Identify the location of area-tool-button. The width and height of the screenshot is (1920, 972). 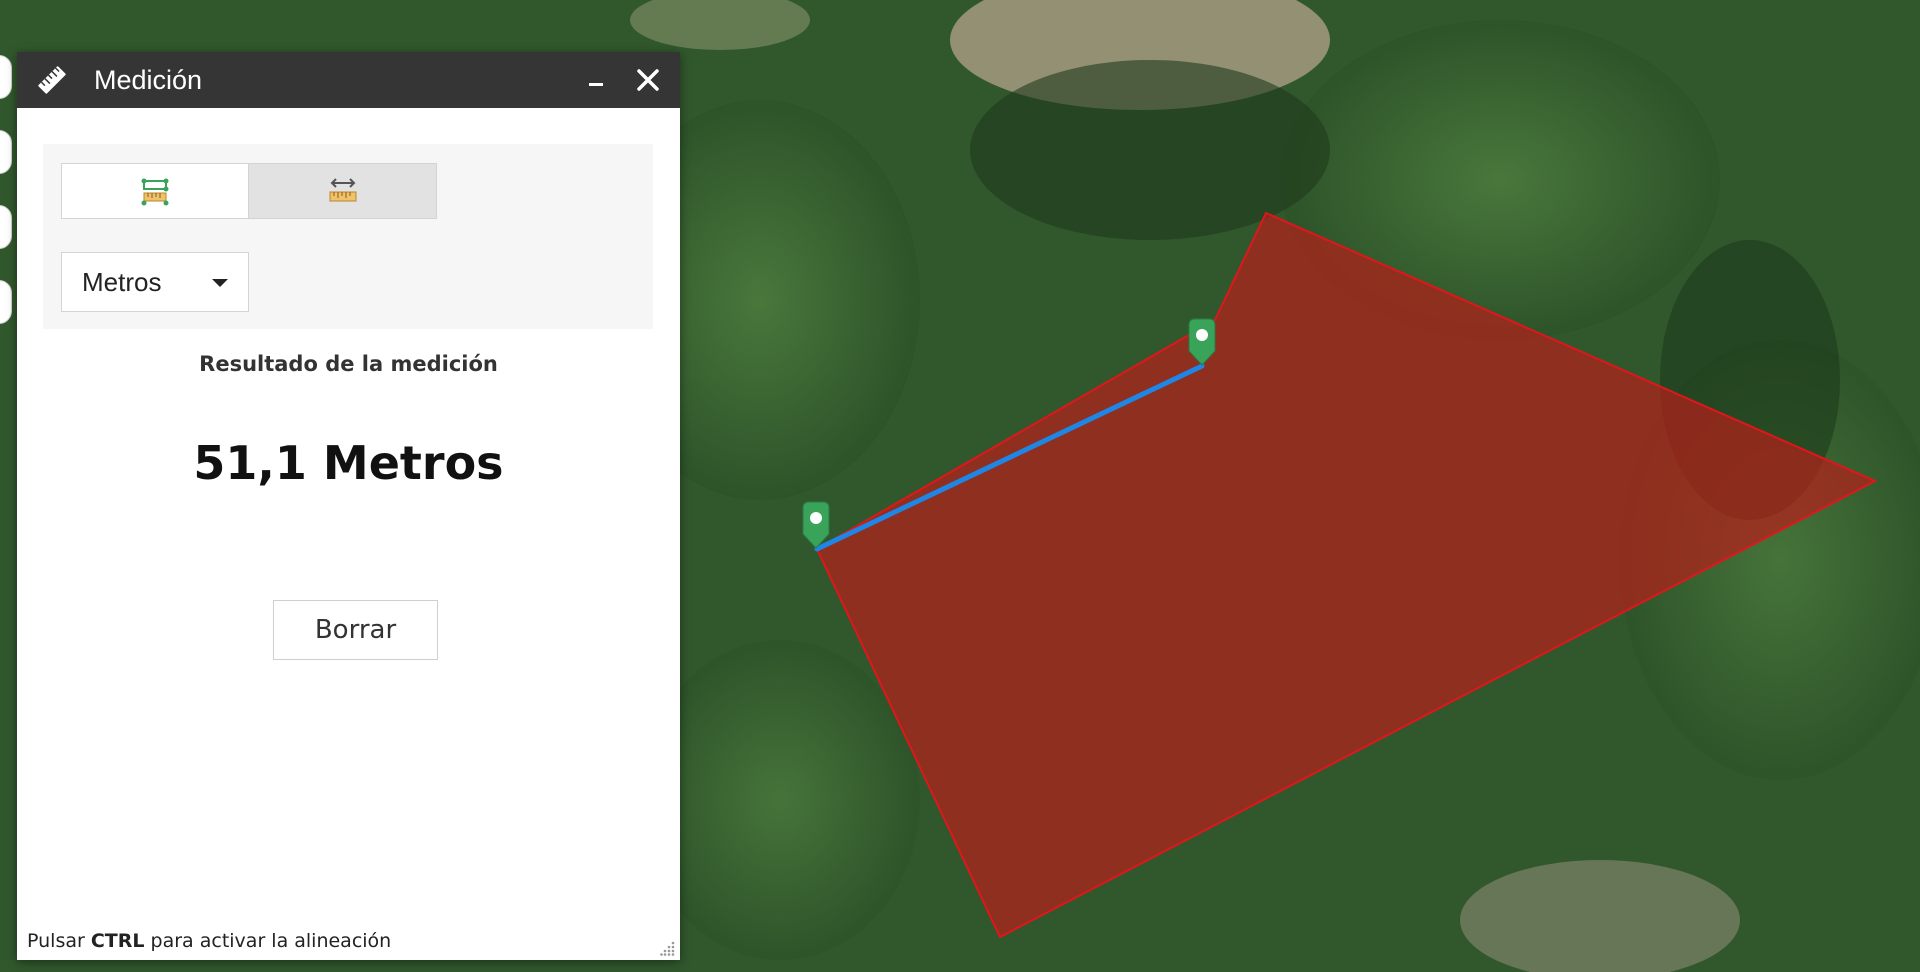
(155, 191).